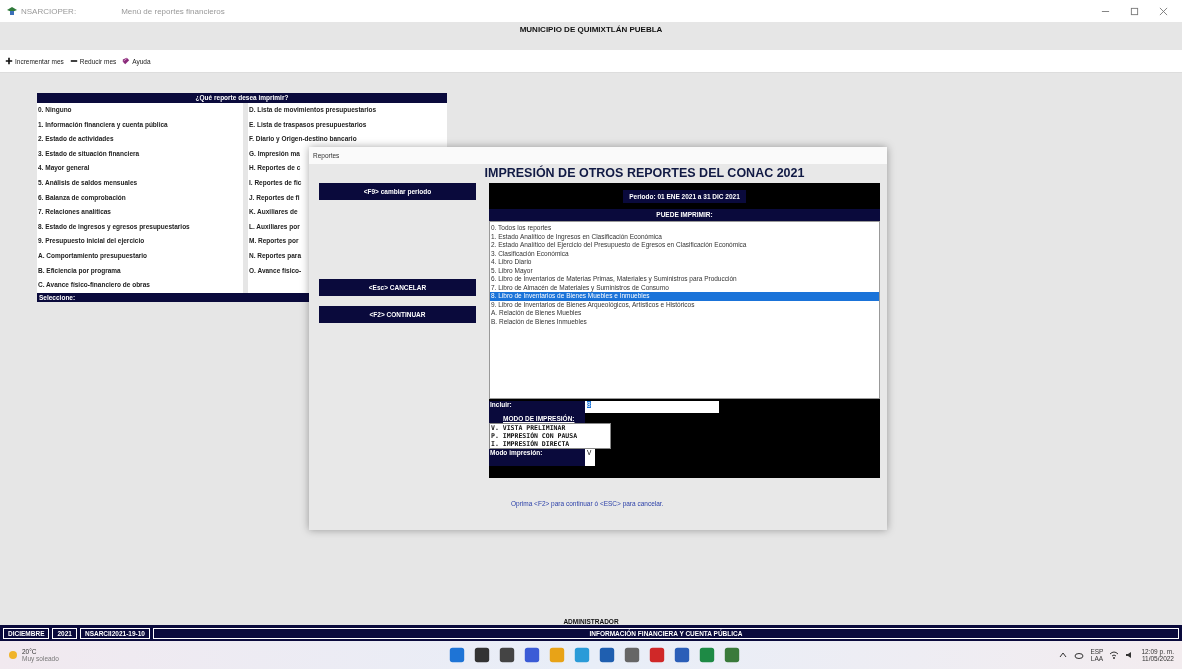  I want to click on close-icon, so click(1163, 11).